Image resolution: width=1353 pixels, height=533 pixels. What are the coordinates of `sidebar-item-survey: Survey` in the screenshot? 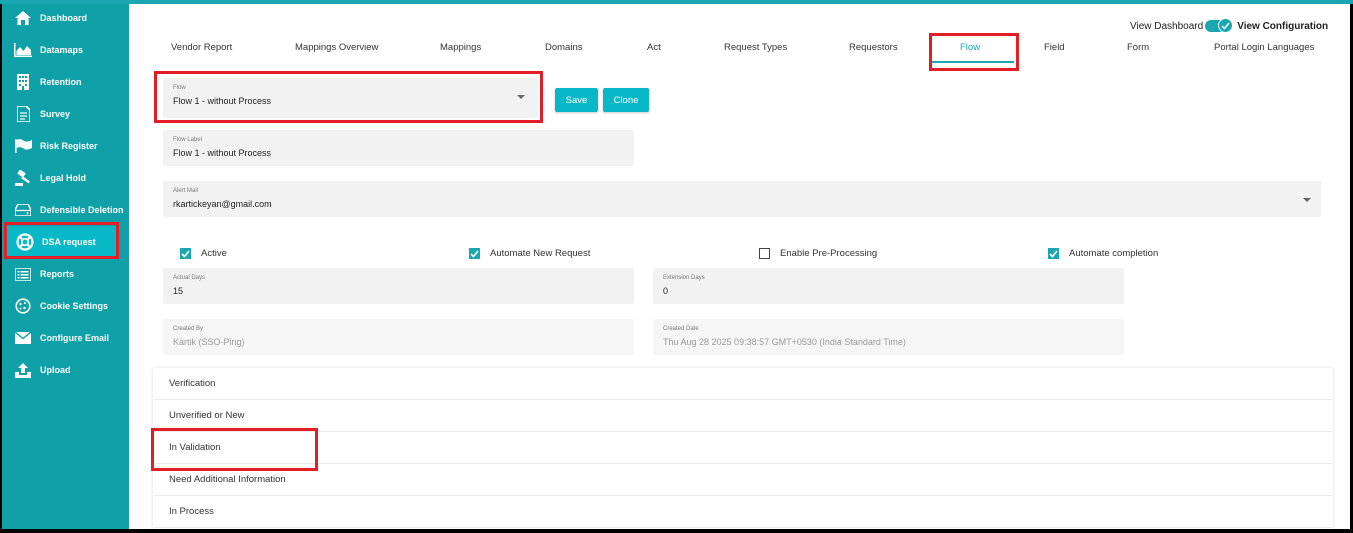 It's located at (65, 114).